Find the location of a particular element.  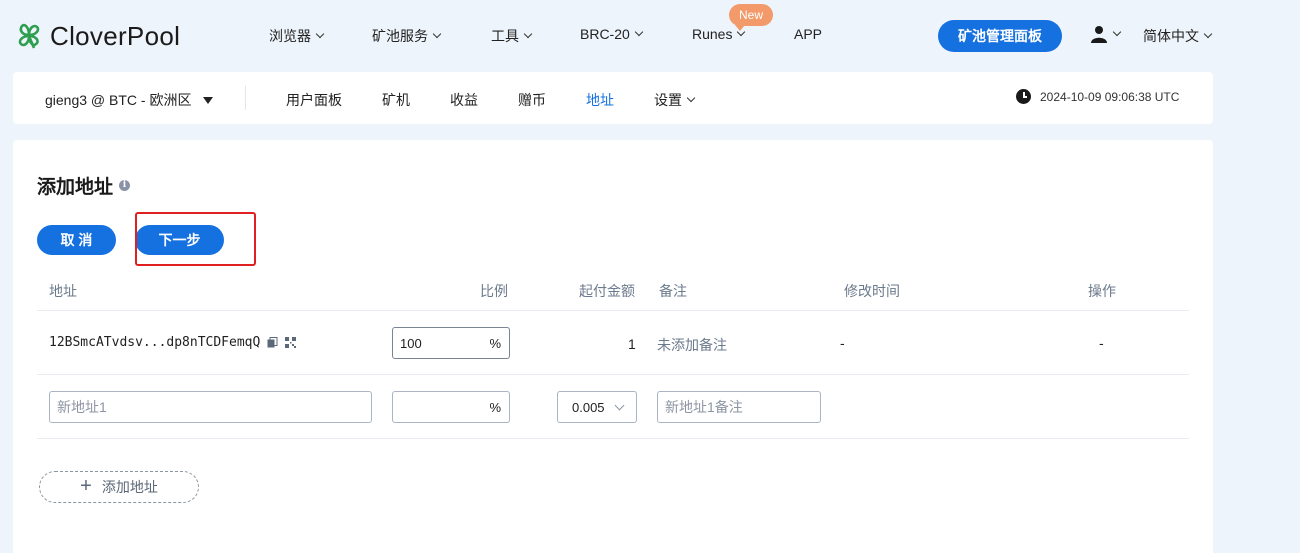

table-row-address: 12BSmcATvdsv...dp8nTCDFemqQ is located at coordinates (173, 342).